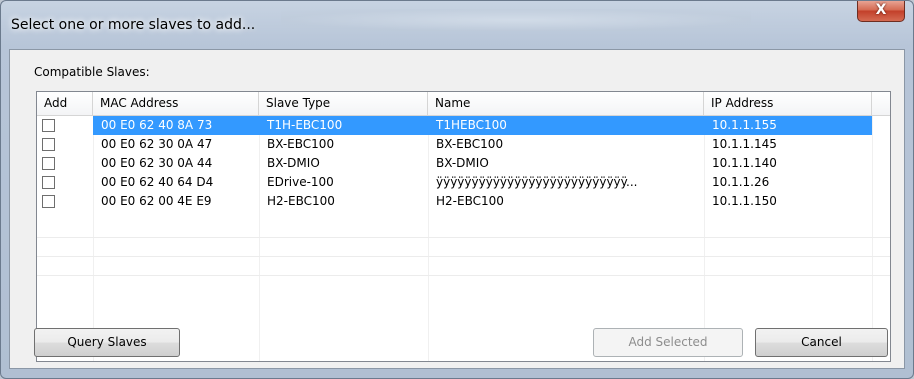  I want to click on type-cell: T1H-EBC100, so click(305, 125).